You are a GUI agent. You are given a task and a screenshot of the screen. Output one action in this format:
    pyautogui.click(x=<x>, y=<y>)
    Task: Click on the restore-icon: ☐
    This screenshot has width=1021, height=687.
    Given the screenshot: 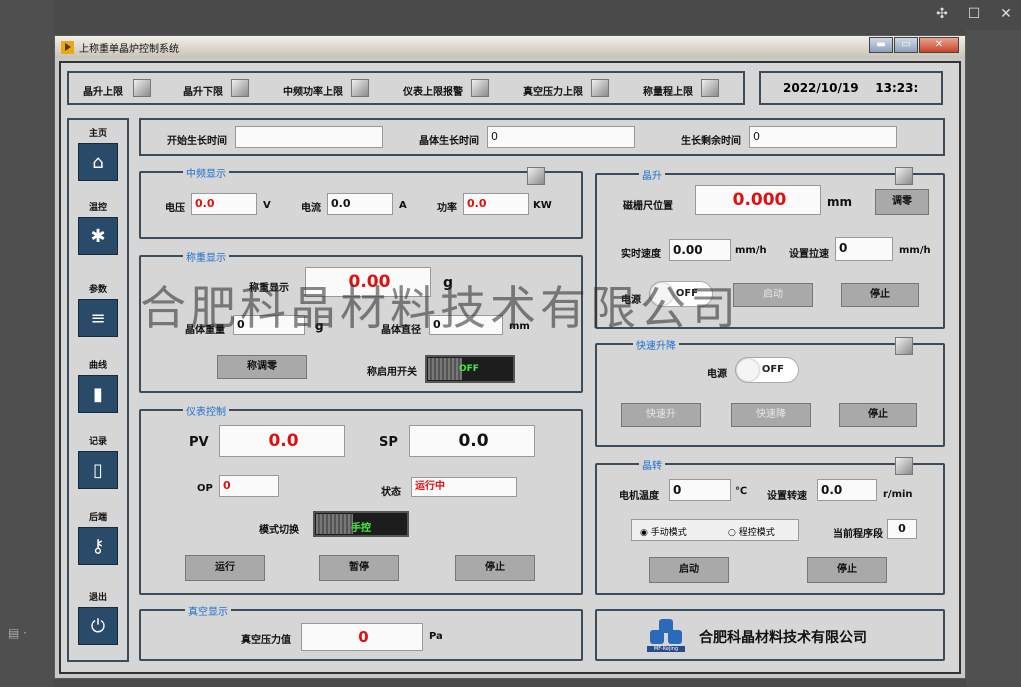 What is the action you would take?
    pyautogui.click(x=974, y=14)
    